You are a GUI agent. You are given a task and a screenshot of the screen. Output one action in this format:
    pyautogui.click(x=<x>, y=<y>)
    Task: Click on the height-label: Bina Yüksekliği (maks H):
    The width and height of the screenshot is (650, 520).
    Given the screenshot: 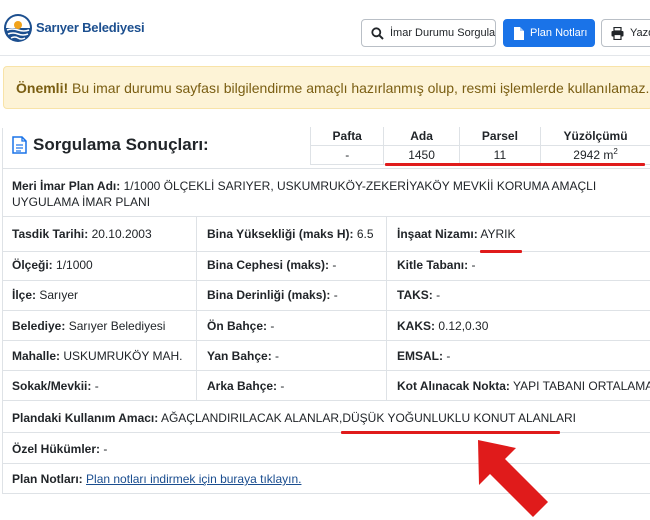 What is the action you would take?
    pyautogui.click(x=280, y=234)
    